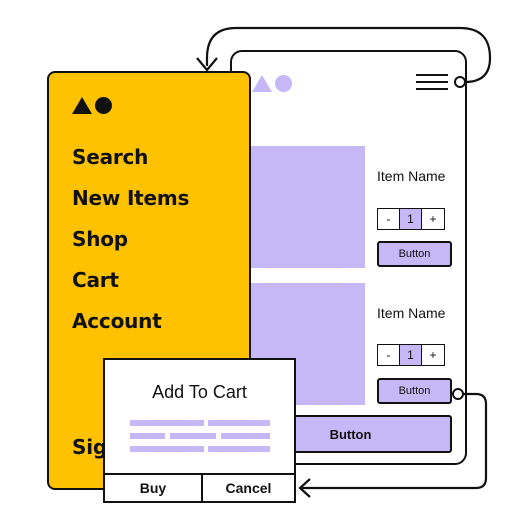  I want to click on dialog-title: Add To Cart, so click(199, 392).